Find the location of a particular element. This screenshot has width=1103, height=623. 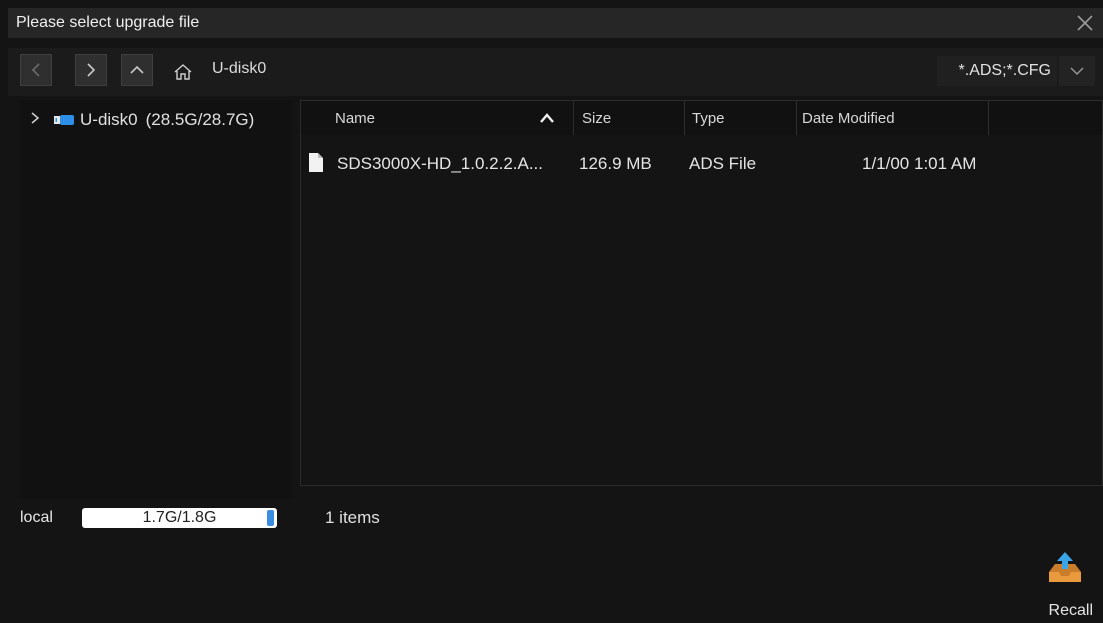

file-filter-select: *.ADS;*.CFG is located at coordinates (997, 71).